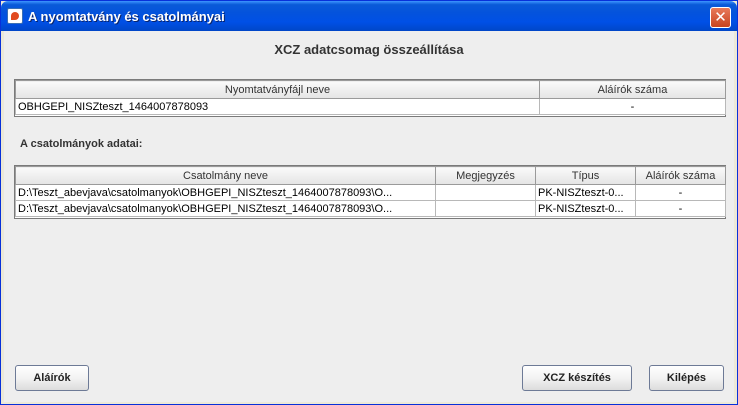 The width and height of the screenshot is (738, 405). Describe the element at coordinates (225, 175) in the screenshot. I see `column-header-attachment-name: Csatolmány neve` at that location.